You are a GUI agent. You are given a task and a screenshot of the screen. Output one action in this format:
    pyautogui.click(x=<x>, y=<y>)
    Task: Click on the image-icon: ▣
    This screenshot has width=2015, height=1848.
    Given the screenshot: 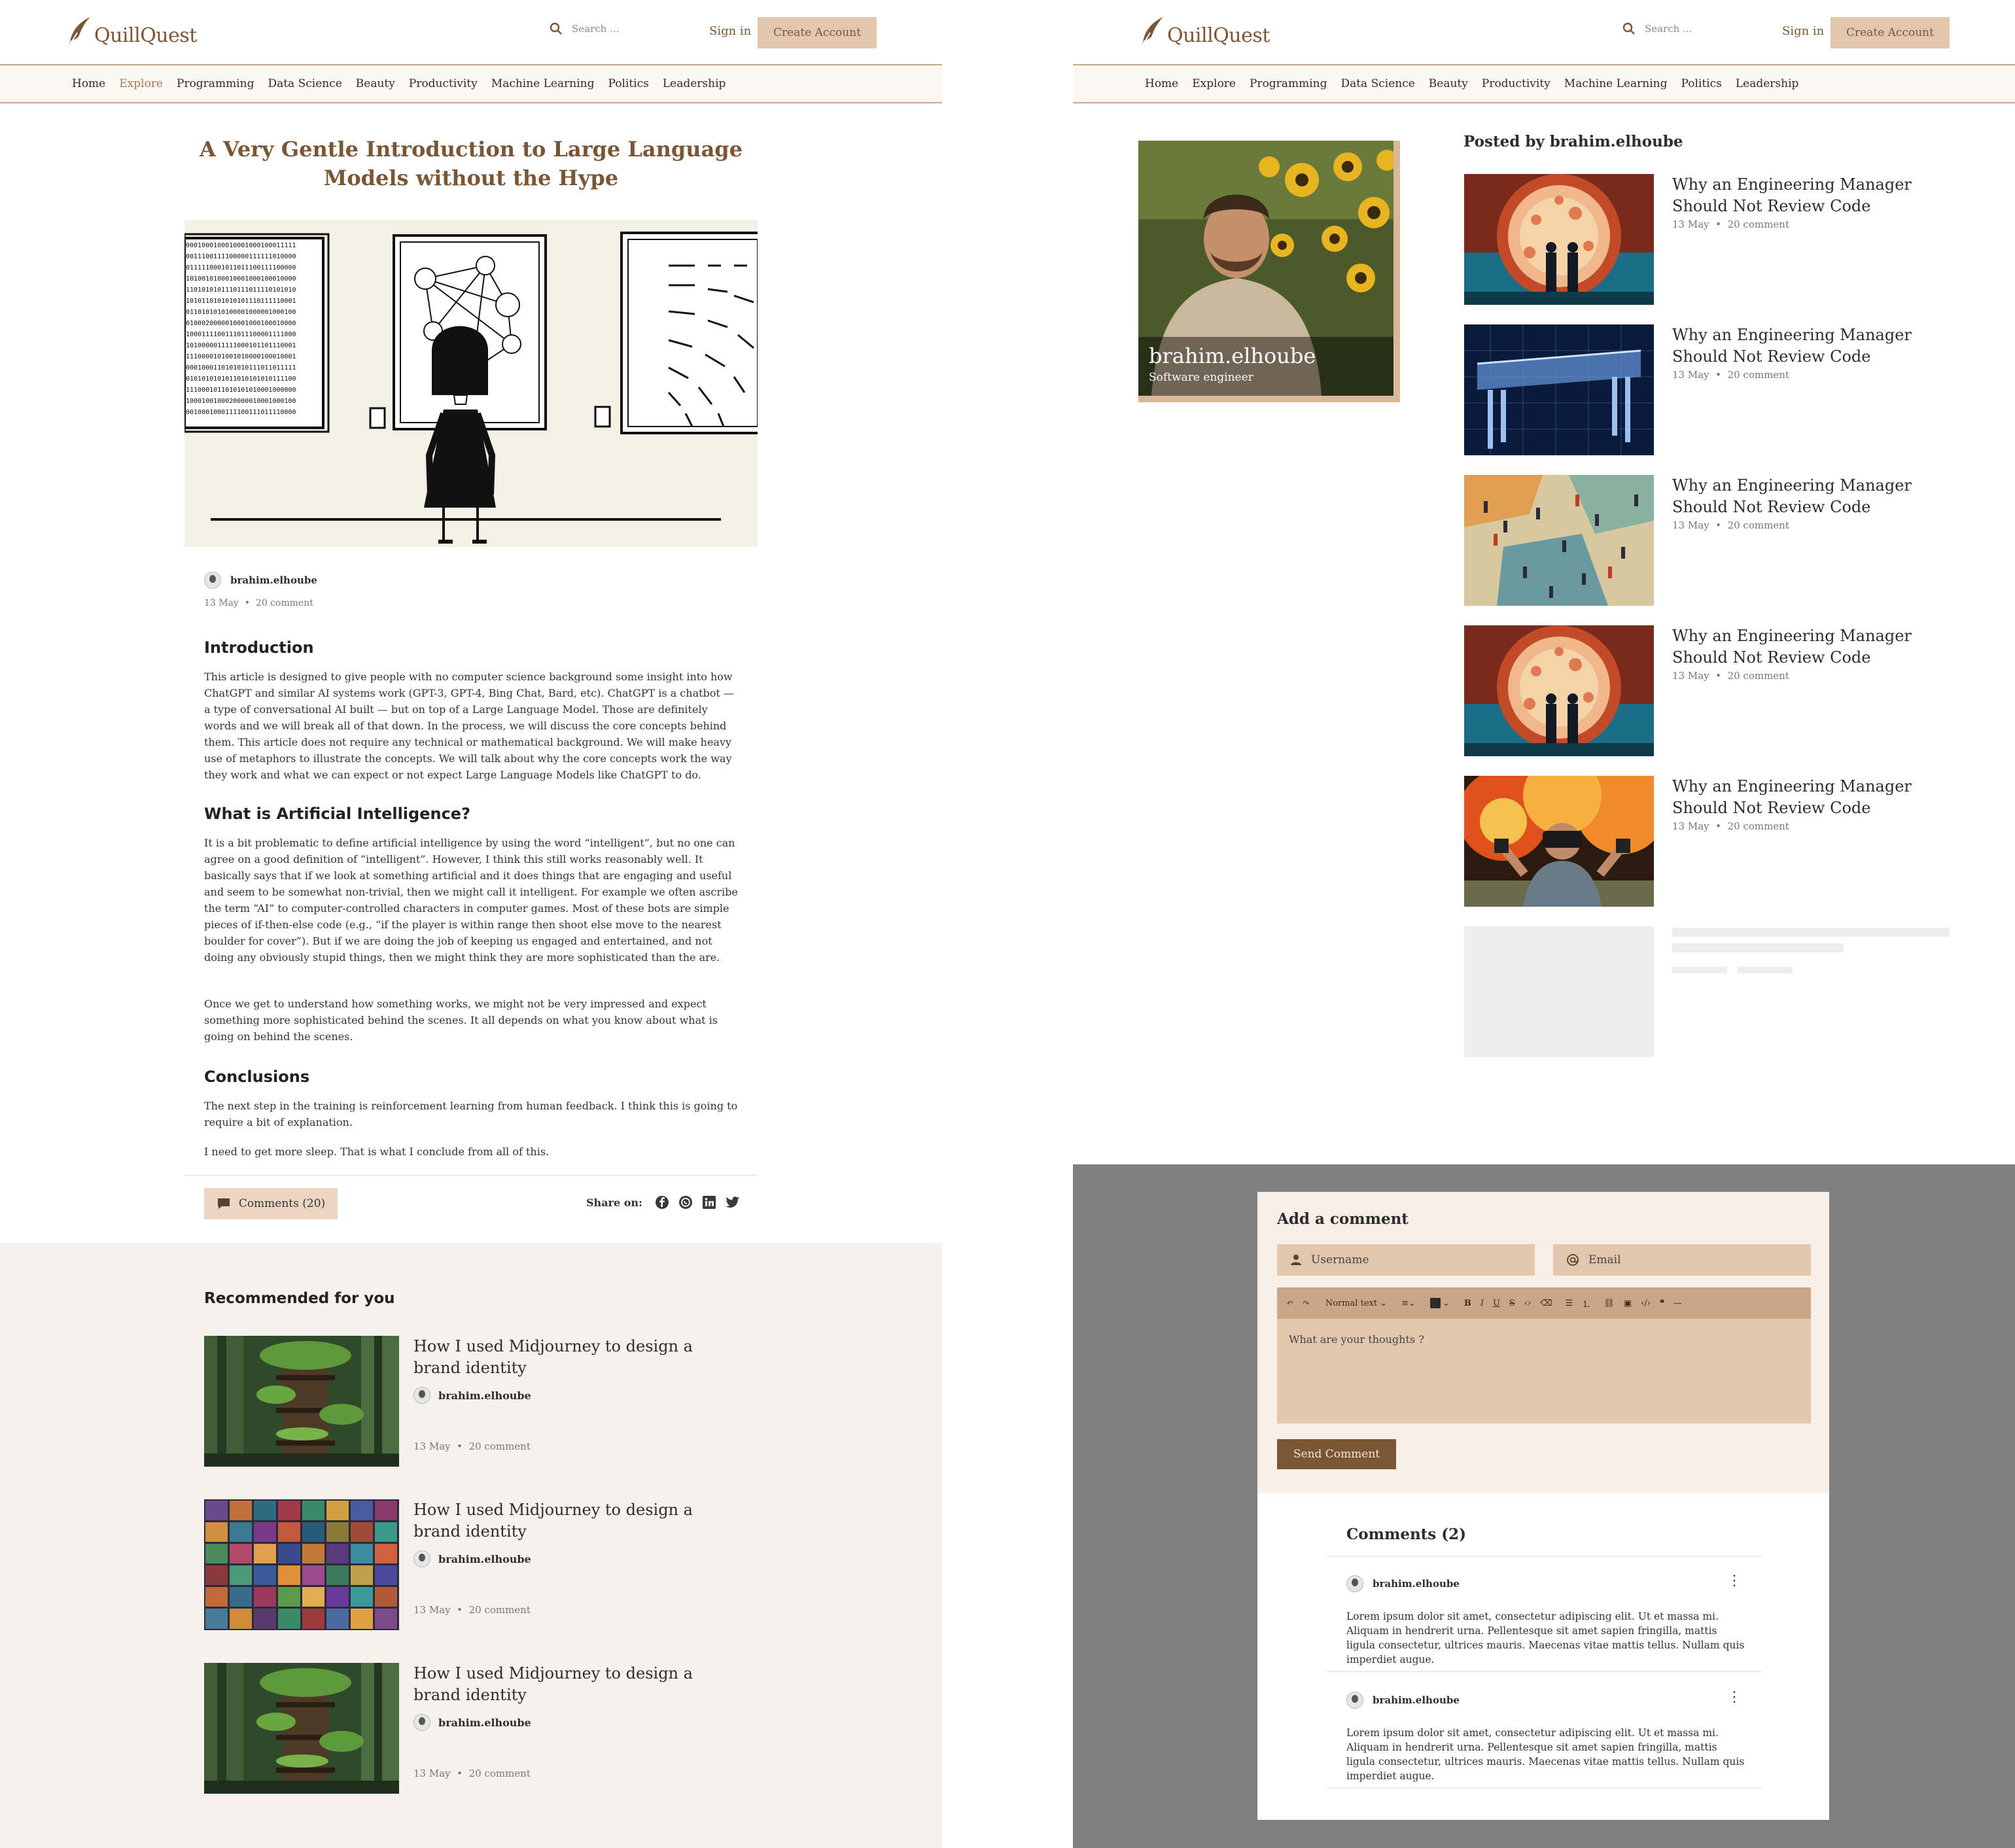 What is the action you would take?
    pyautogui.click(x=1628, y=1303)
    